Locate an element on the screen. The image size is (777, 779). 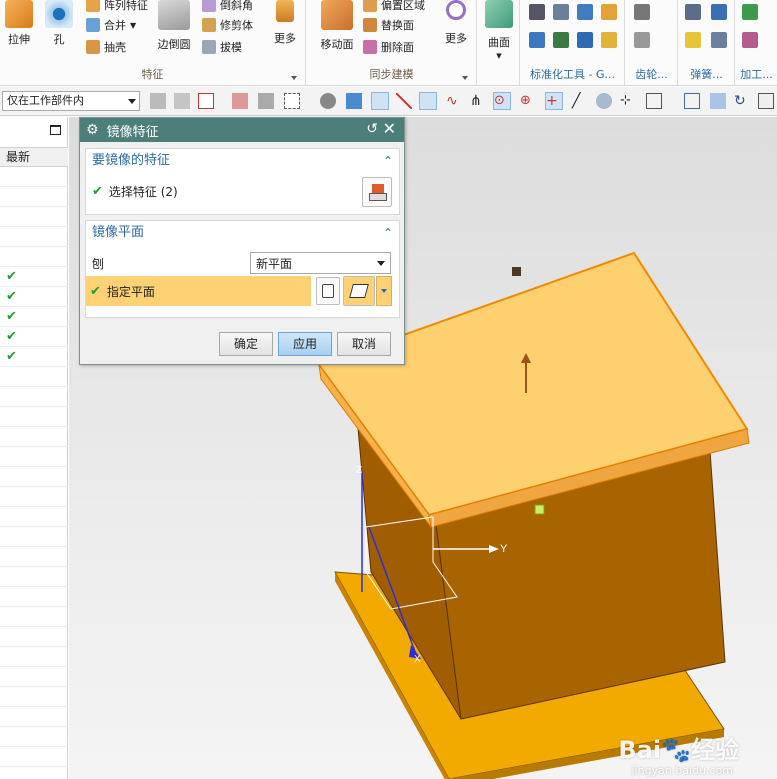
center-snap-icon: ⊙ is located at coordinates (502, 101).